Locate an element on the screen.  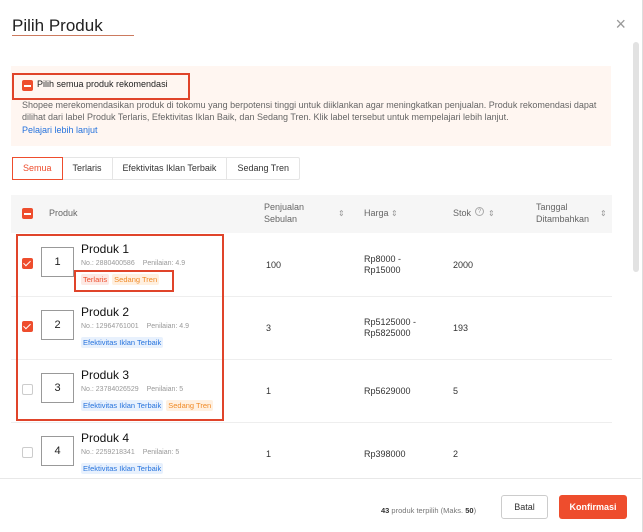
header-price: Harga is located at coordinates (376, 213).